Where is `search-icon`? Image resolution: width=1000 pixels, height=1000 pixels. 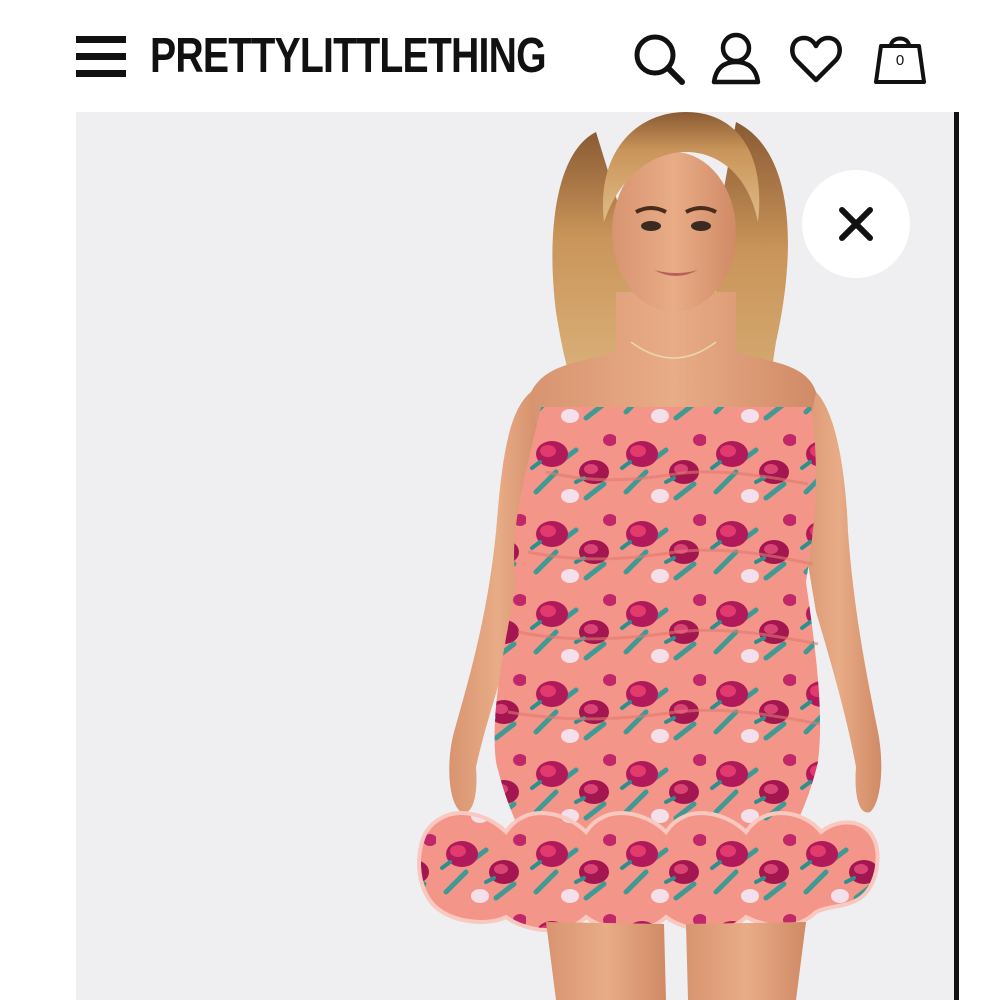
search-icon is located at coordinates (659, 59).